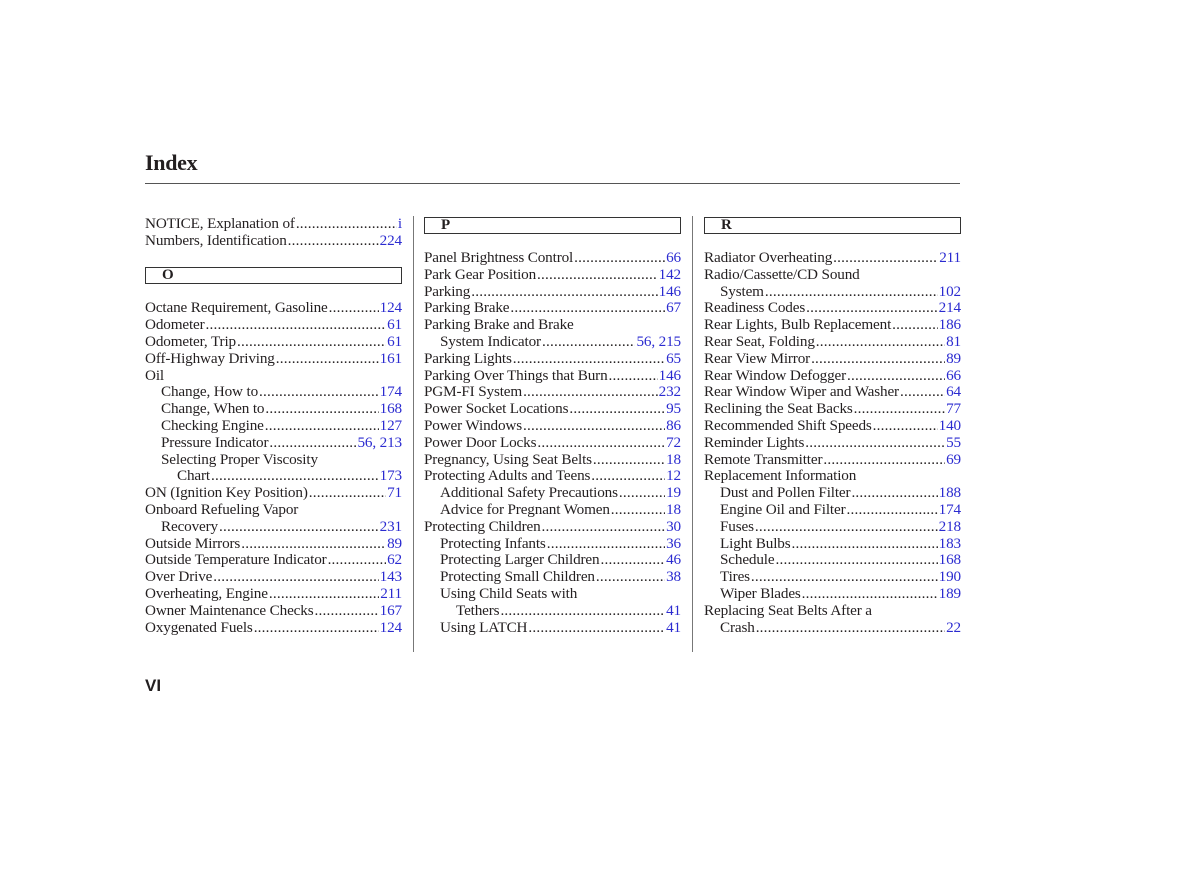  Describe the element at coordinates (788, 425) in the screenshot. I see `index-entry-text: Recommended Shift Speeds` at that location.